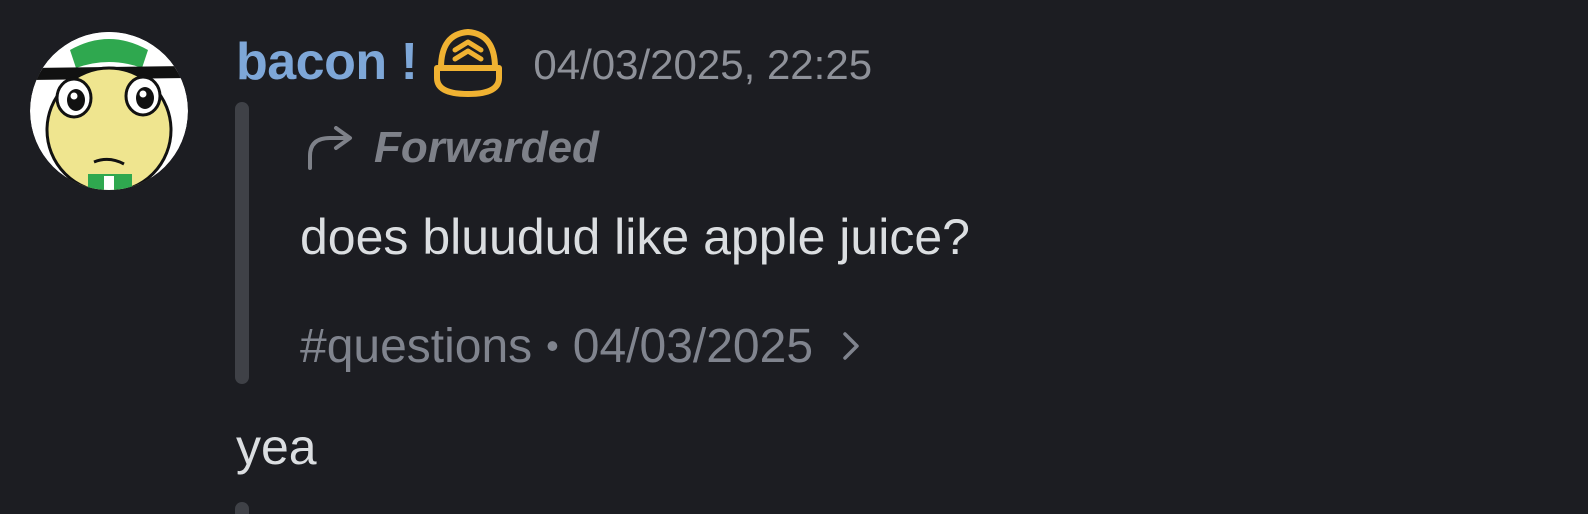 The image size is (1588, 514). I want to click on helmet-chevron-badge-icon, so click(468, 62).